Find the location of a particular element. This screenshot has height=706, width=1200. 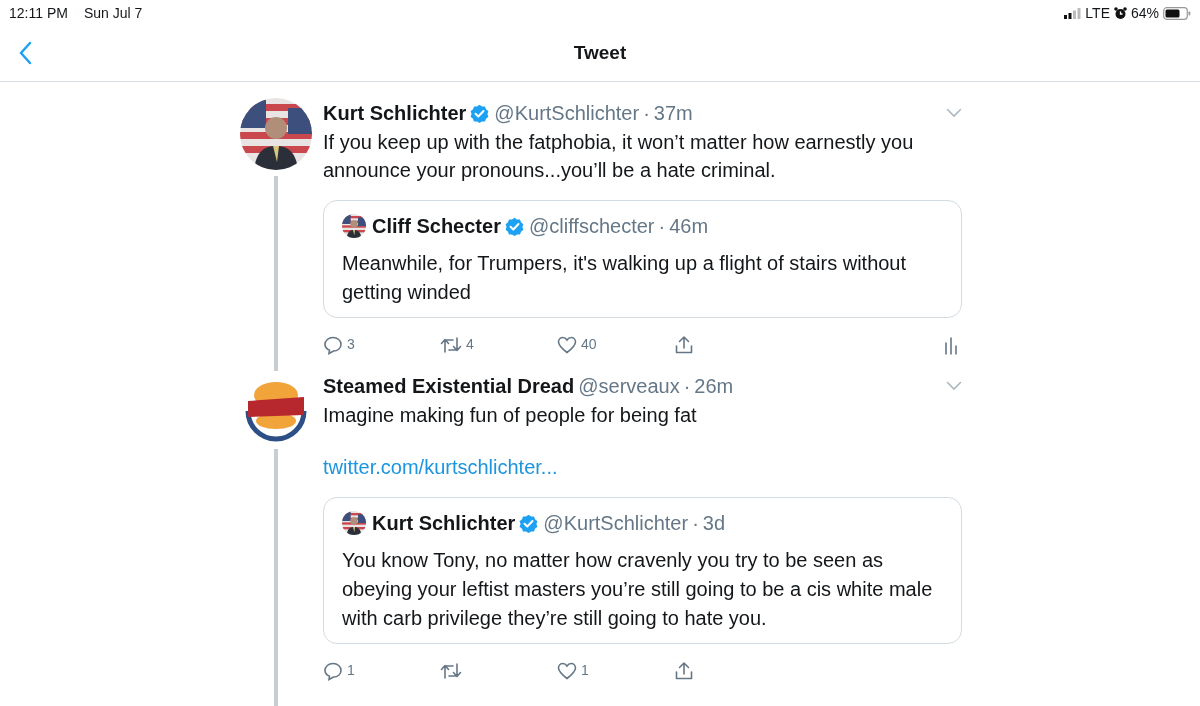

back-button is located at coordinates (25, 52).